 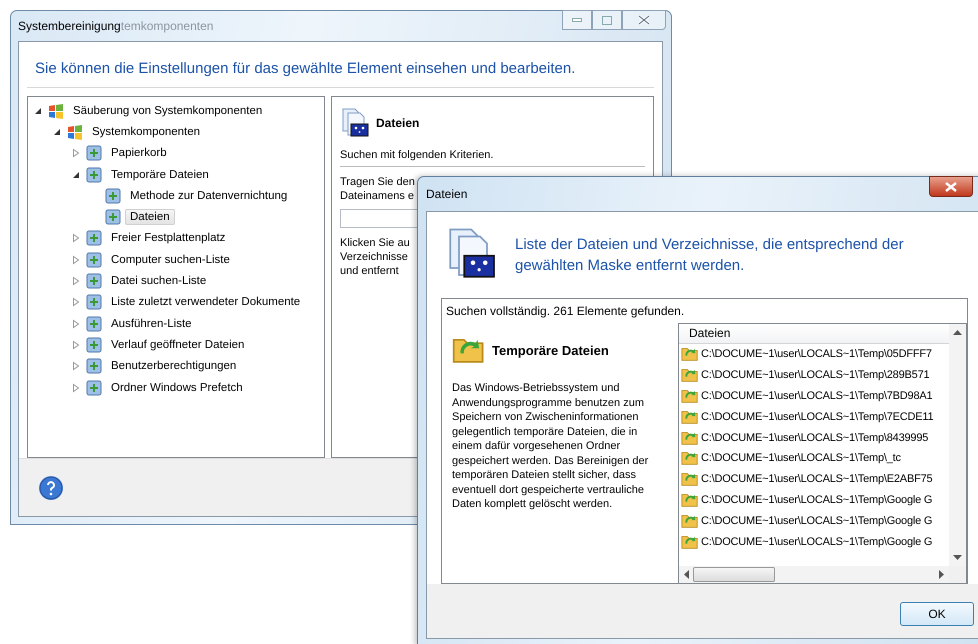 What do you see at coordinates (937, 614) in the screenshot?
I see `ok-button: OK` at bounding box center [937, 614].